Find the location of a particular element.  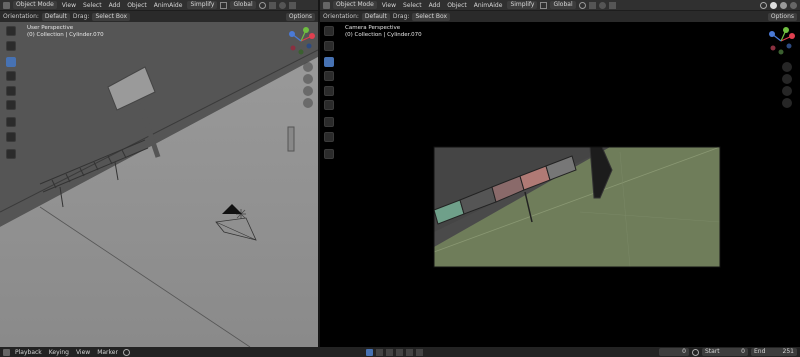

menu-select: Select is located at coordinates (92, 5).